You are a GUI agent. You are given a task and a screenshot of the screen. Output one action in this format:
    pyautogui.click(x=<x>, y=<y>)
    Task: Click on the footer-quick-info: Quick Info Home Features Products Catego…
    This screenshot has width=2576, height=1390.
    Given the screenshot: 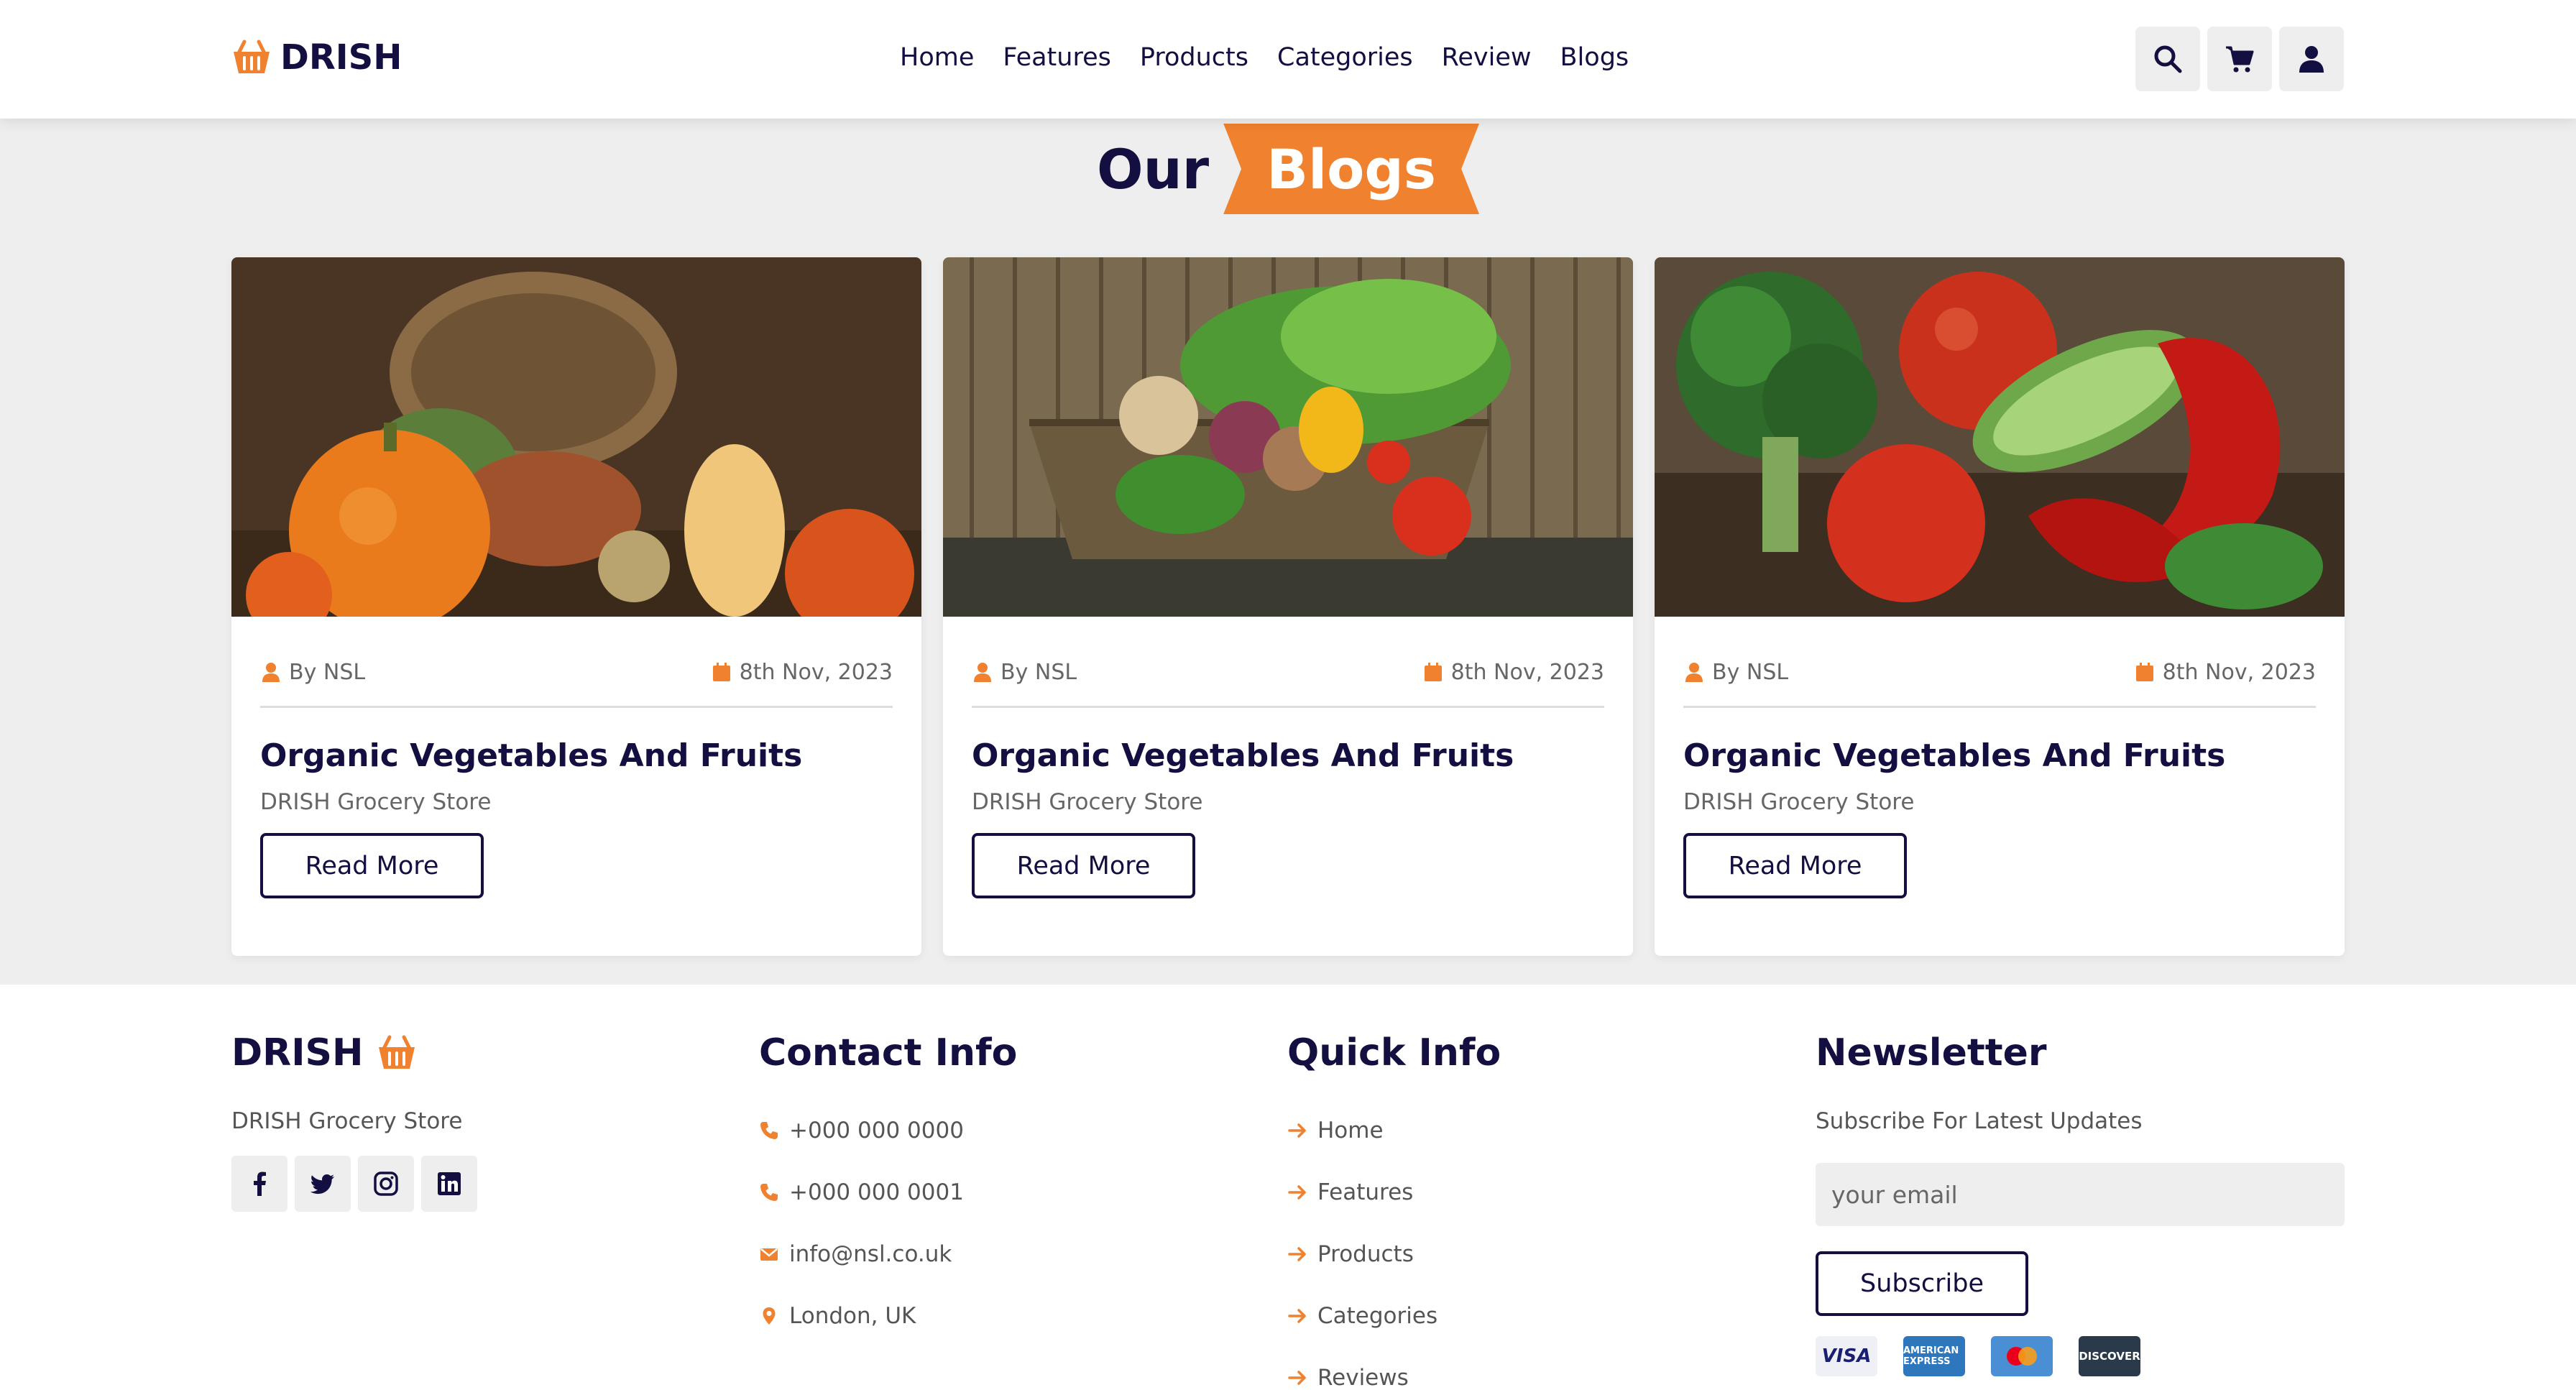 What is the action you would take?
    pyautogui.click(x=1517, y=1209)
    